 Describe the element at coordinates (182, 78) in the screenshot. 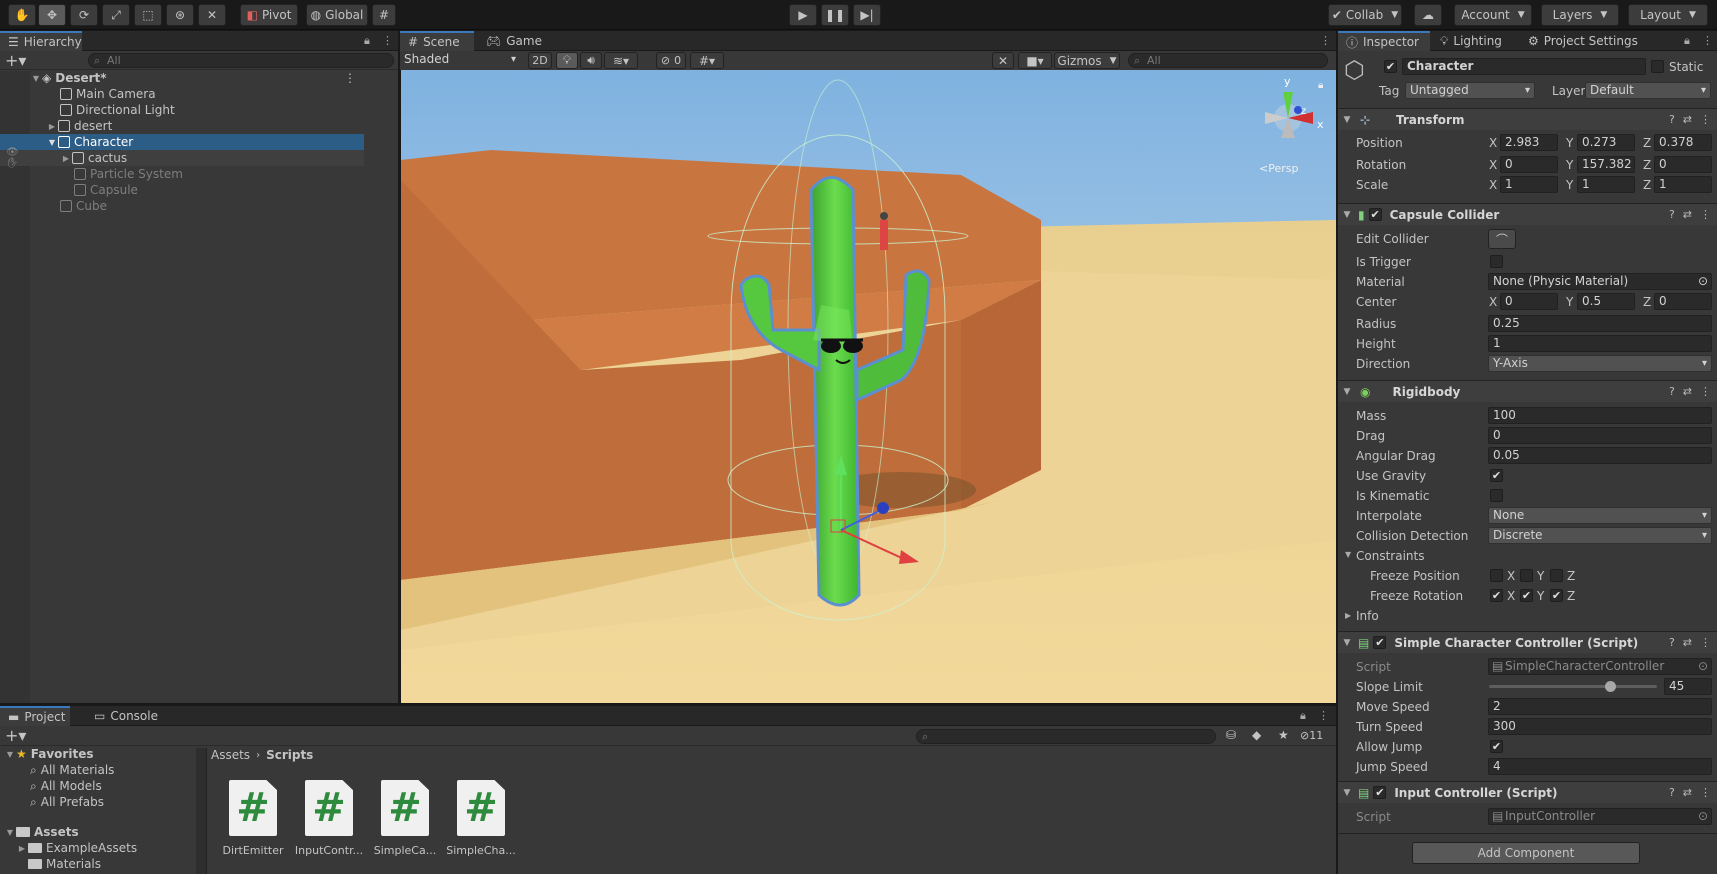

I see `hierarchy-scene-row: ▼ ◈ Desert* ⋮` at that location.